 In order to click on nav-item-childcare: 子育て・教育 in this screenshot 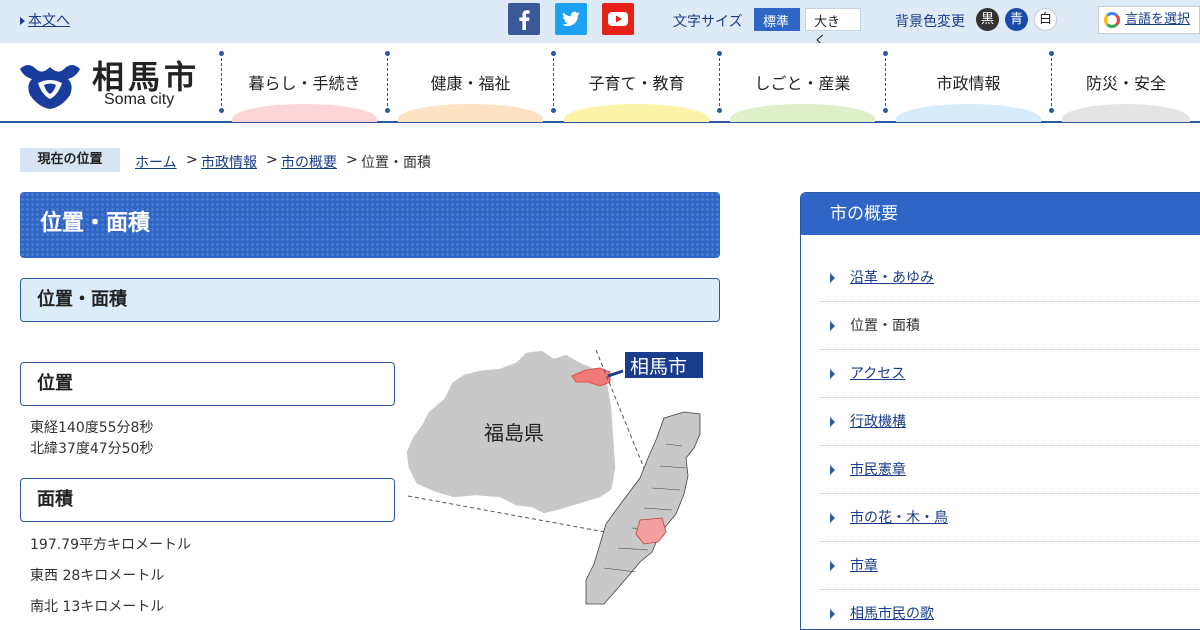, I will do `click(636, 87)`.